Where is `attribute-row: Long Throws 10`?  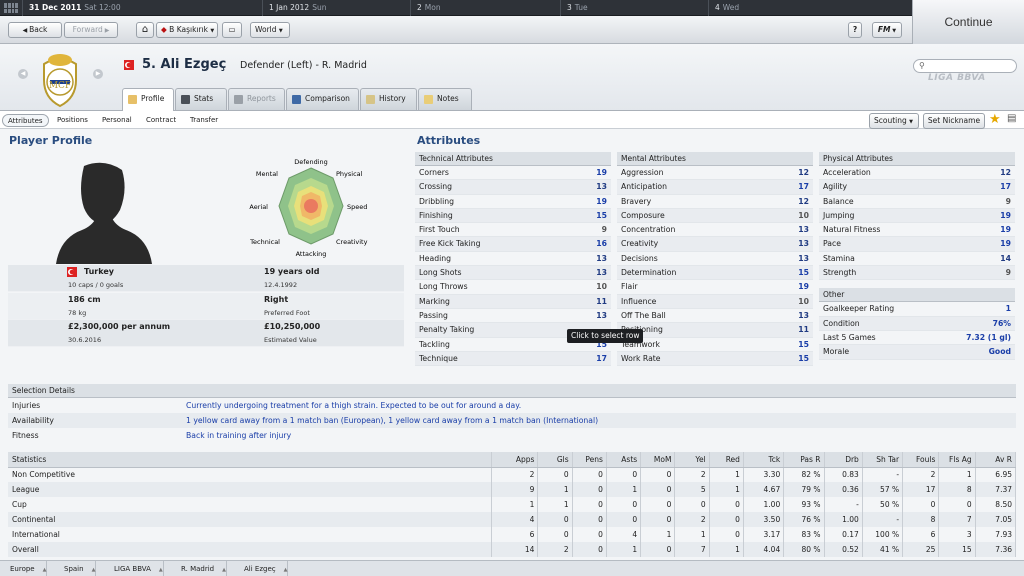
attribute-row: Long Throws 10 is located at coordinates (513, 287).